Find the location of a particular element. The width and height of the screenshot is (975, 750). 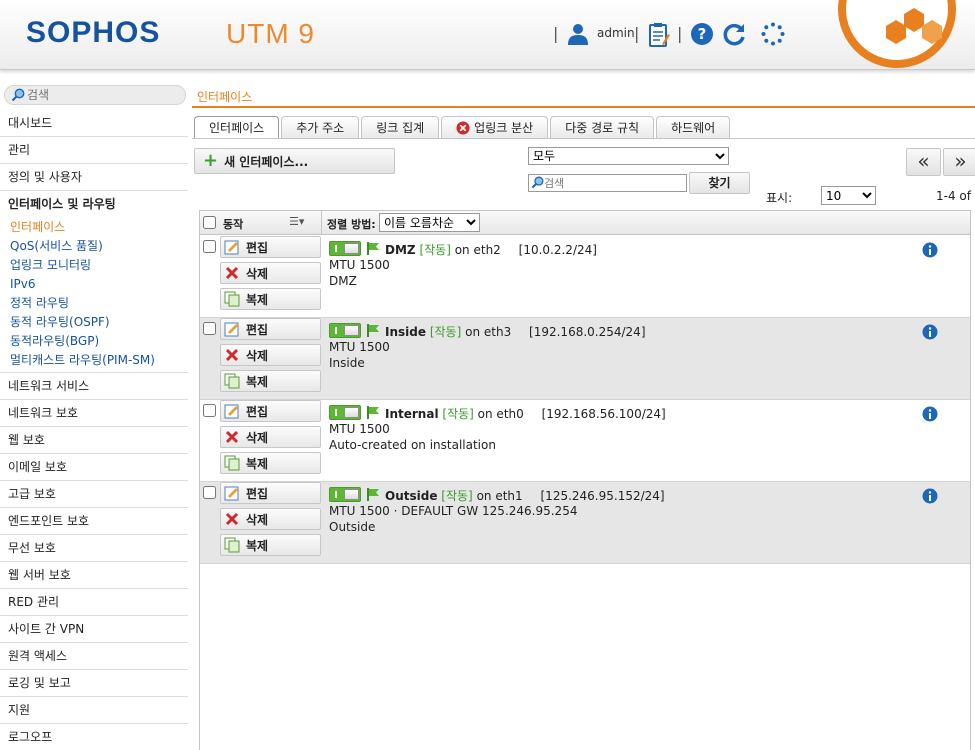

tab-multipath-rules: 다중 경로 규칙 is located at coordinates (602, 127).